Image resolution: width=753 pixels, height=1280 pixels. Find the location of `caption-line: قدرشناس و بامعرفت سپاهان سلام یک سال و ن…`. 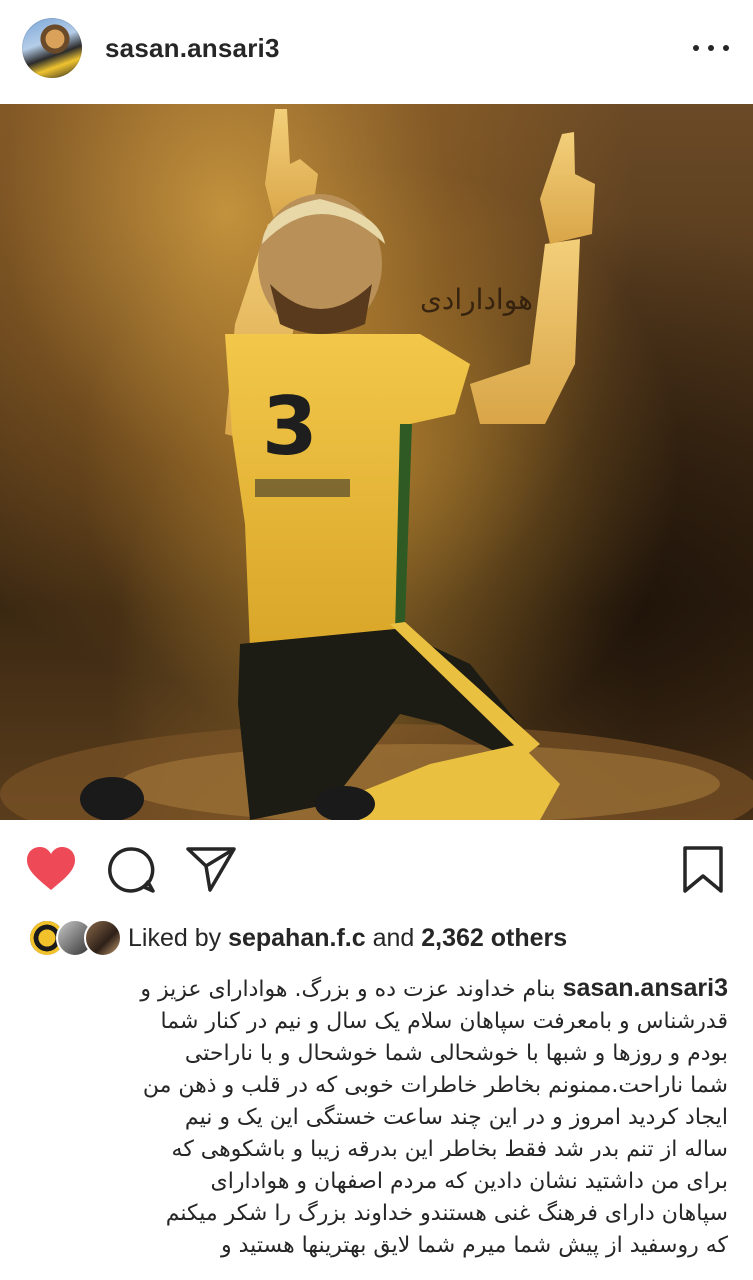

caption-line: قدرشناس و بامعرفت سپاهان سلام یک سال و ن… is located at coordinates (444, 1021).